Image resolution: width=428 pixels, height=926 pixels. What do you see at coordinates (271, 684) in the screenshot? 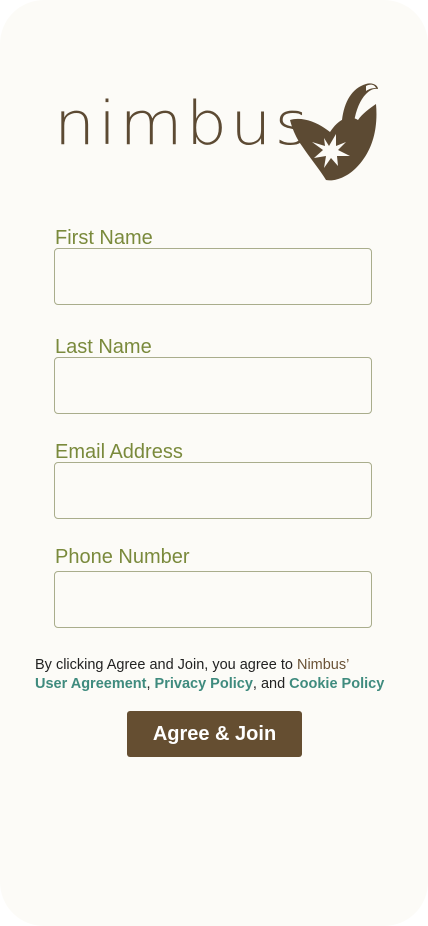
I see `legal-and: , and` at bounding box center [271, 684].